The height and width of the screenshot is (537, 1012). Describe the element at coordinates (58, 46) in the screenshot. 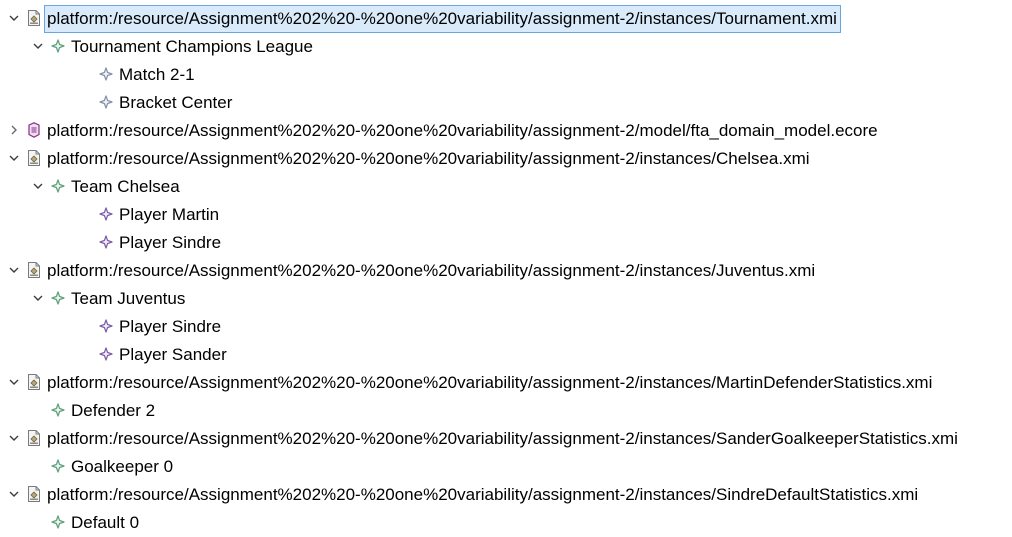

I see `tournament-icon` at that location.